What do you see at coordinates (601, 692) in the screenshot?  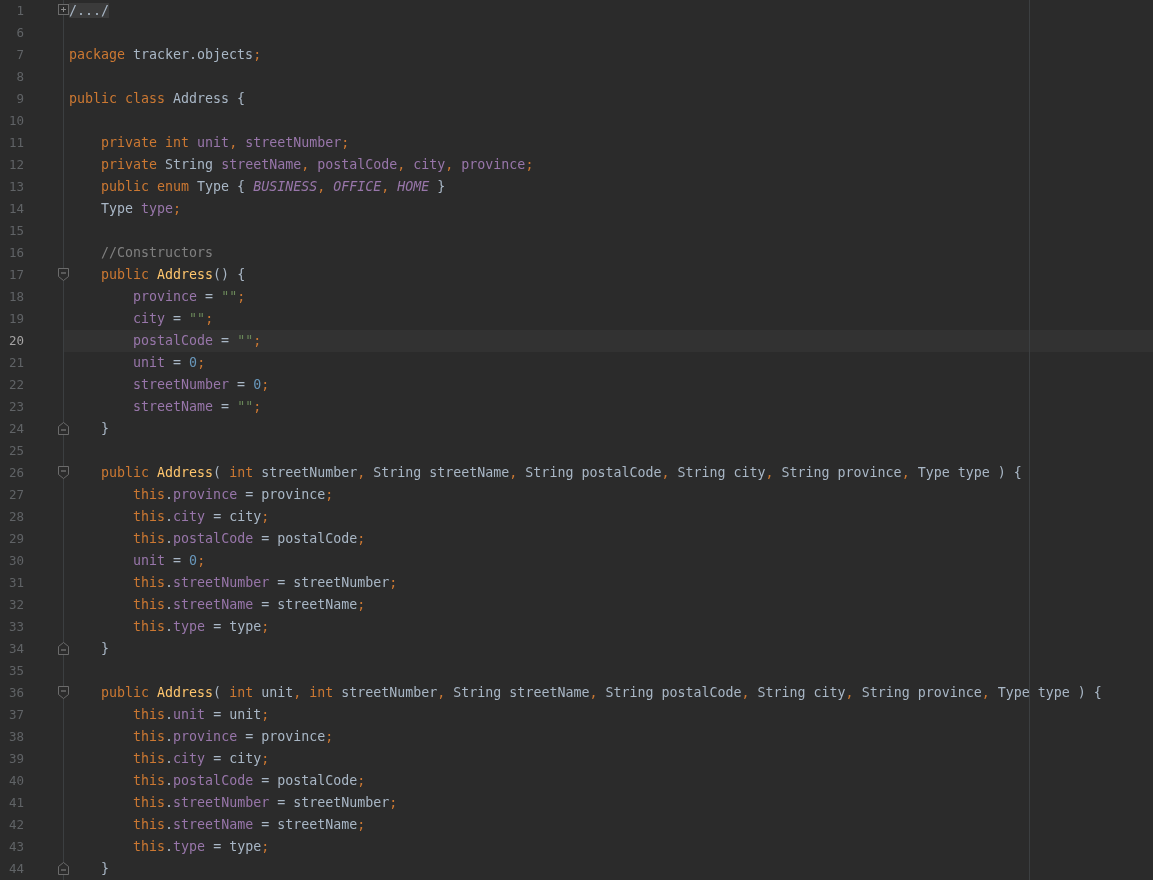 I see `code-line: public Address( int unit, int streetNumber, String streetName, String postalCode, String city, String province, Type type ) {` at bounding box center [601, 692].